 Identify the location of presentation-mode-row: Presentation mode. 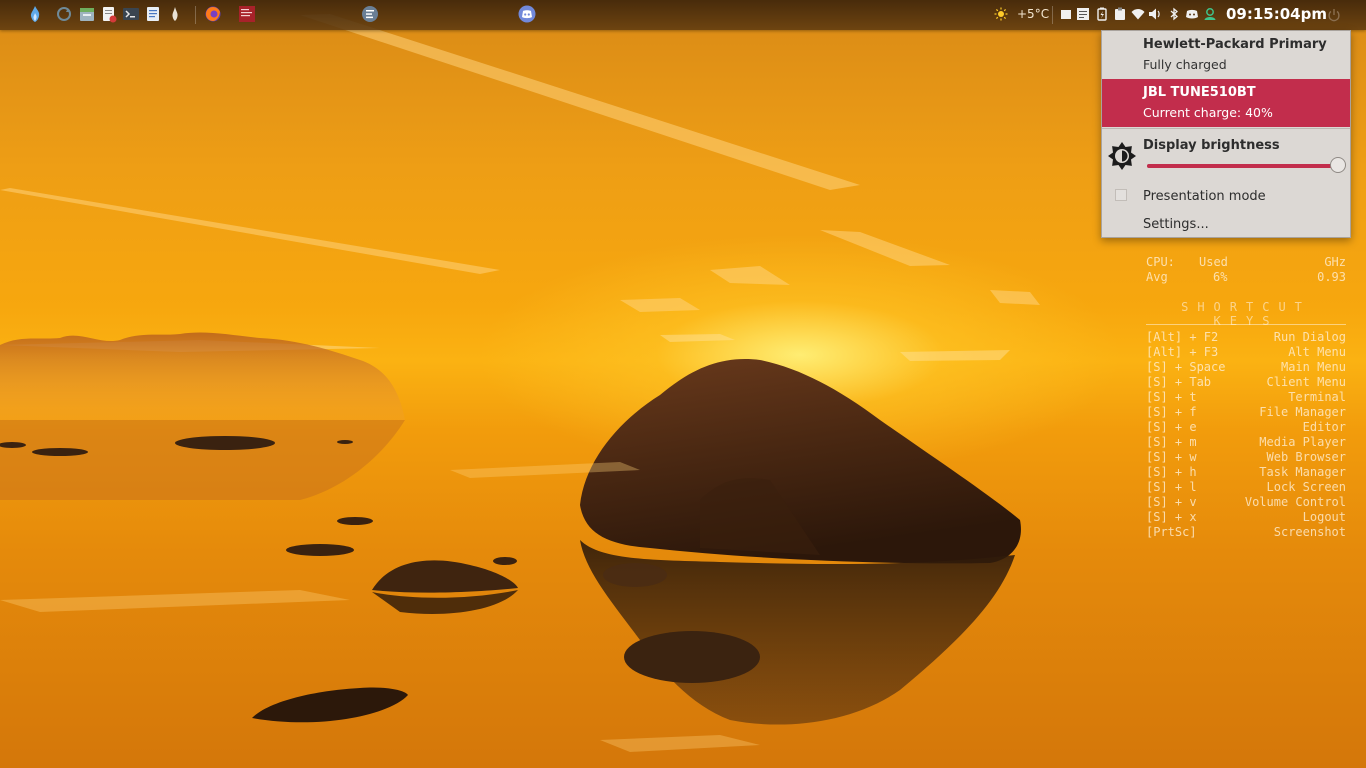
(1226, 197).